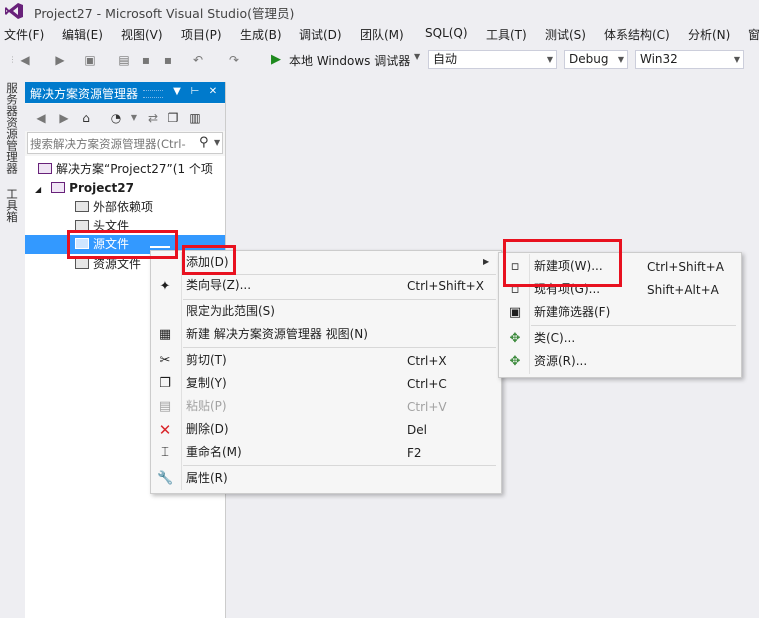 Image resolution: width=759 pixels, height=618 pixels. I want to click on tree-node-project-label: Project27, so click(101, 188).